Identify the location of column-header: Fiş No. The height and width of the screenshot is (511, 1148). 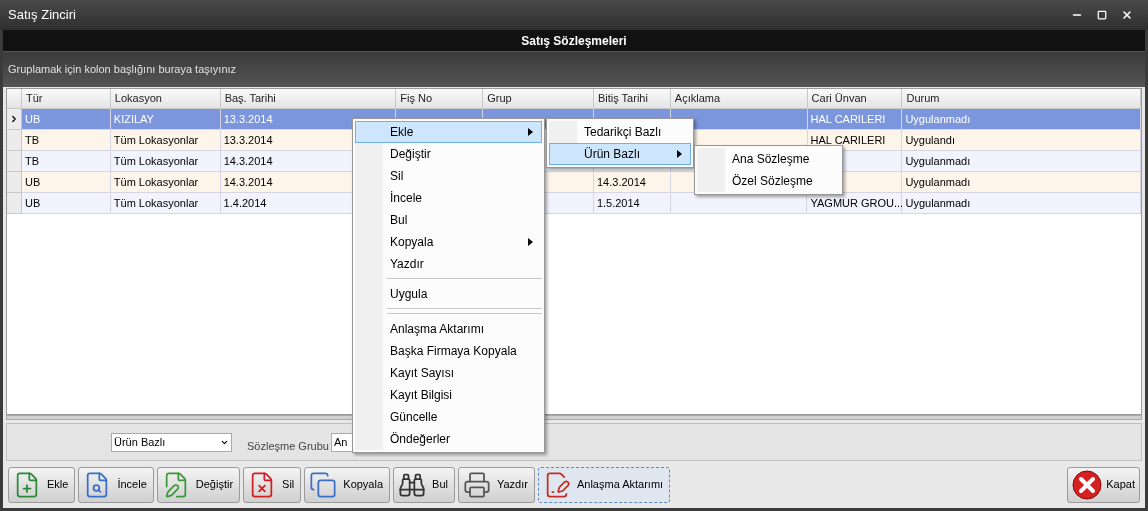
(440, 99).